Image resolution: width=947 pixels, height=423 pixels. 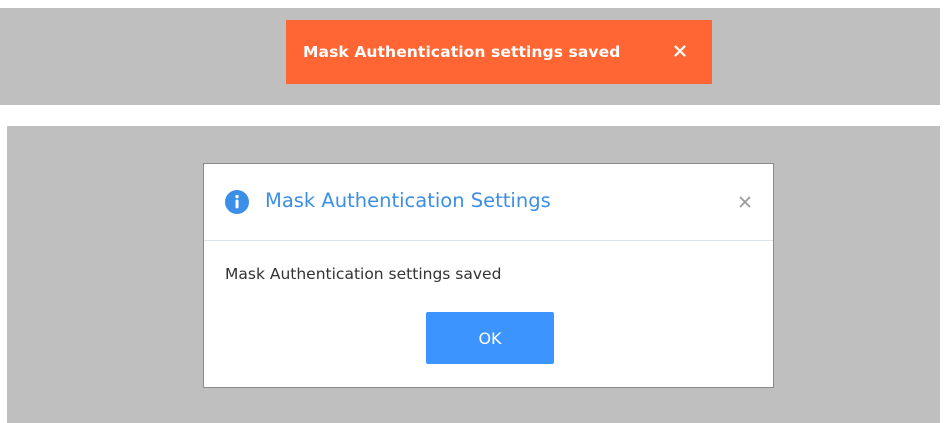 I want to click on dialog-header: Mask Authentication Settings, so click(x=488, y=202).